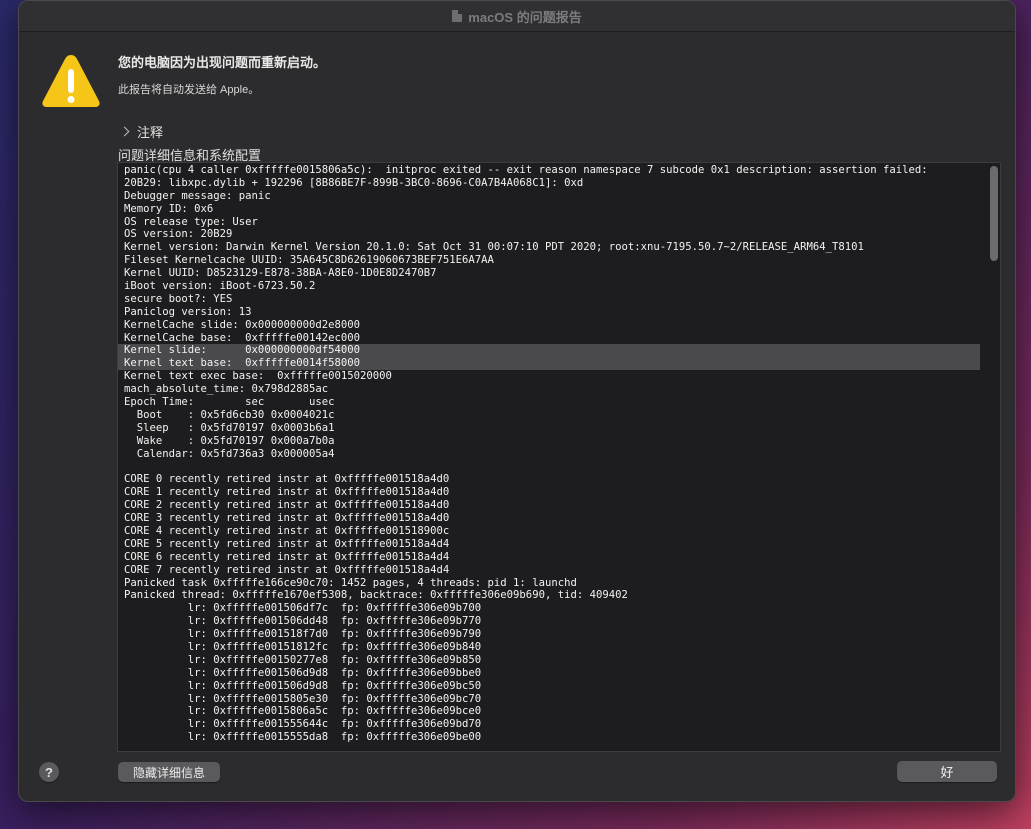 Image resolution: width=1031 pixels, height=829 pixels. Describe the element at coordinates (178, 234) in the screenshot. I see `report-line: OS version: 20B29` at that location.